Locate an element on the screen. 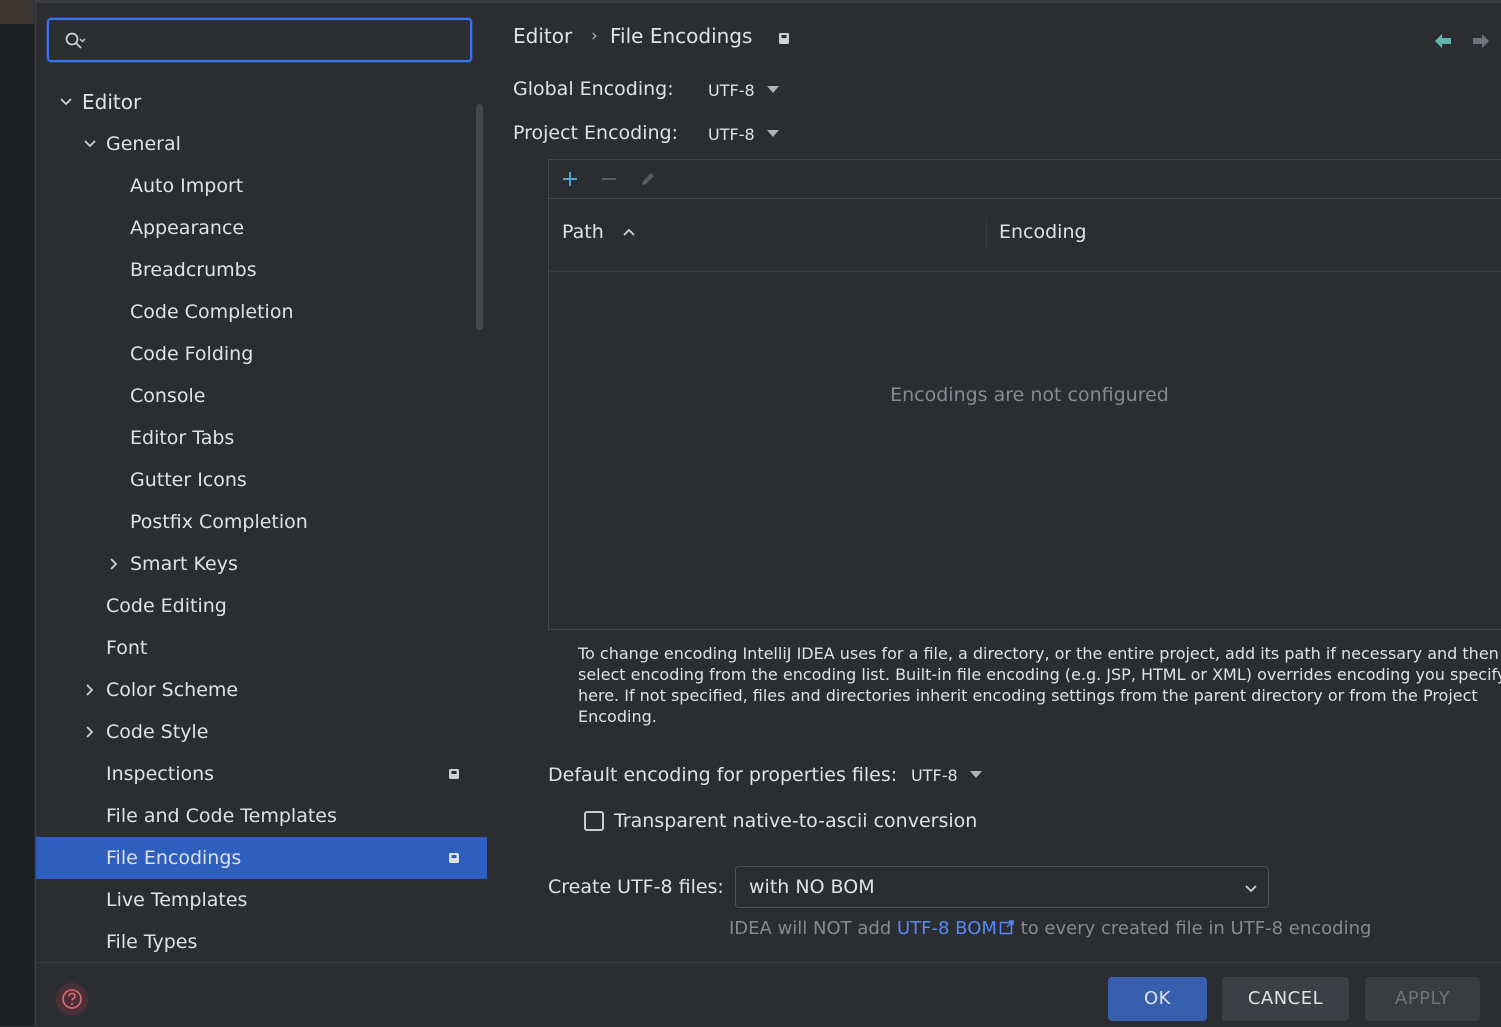 The image size is (1501, 1027). breadcrumb-current: File Encodings is located at coordinates (681, 36).